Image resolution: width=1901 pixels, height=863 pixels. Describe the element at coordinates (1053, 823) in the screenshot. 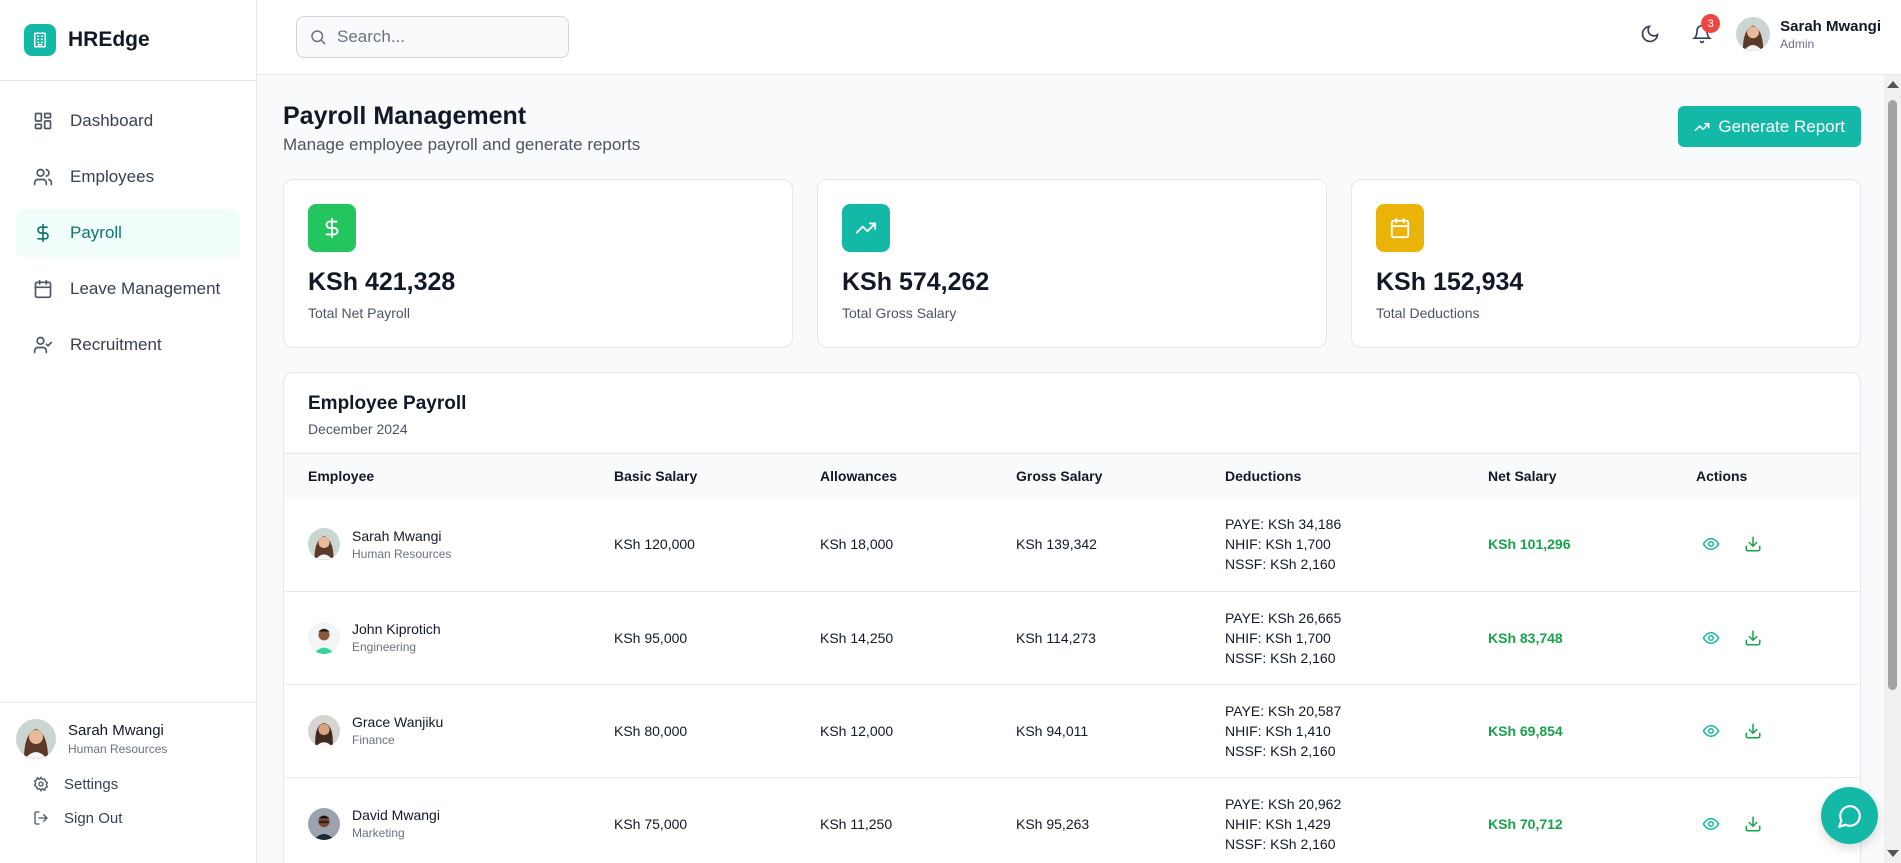

I see `gross-salary: KSh 95,263` at that location.